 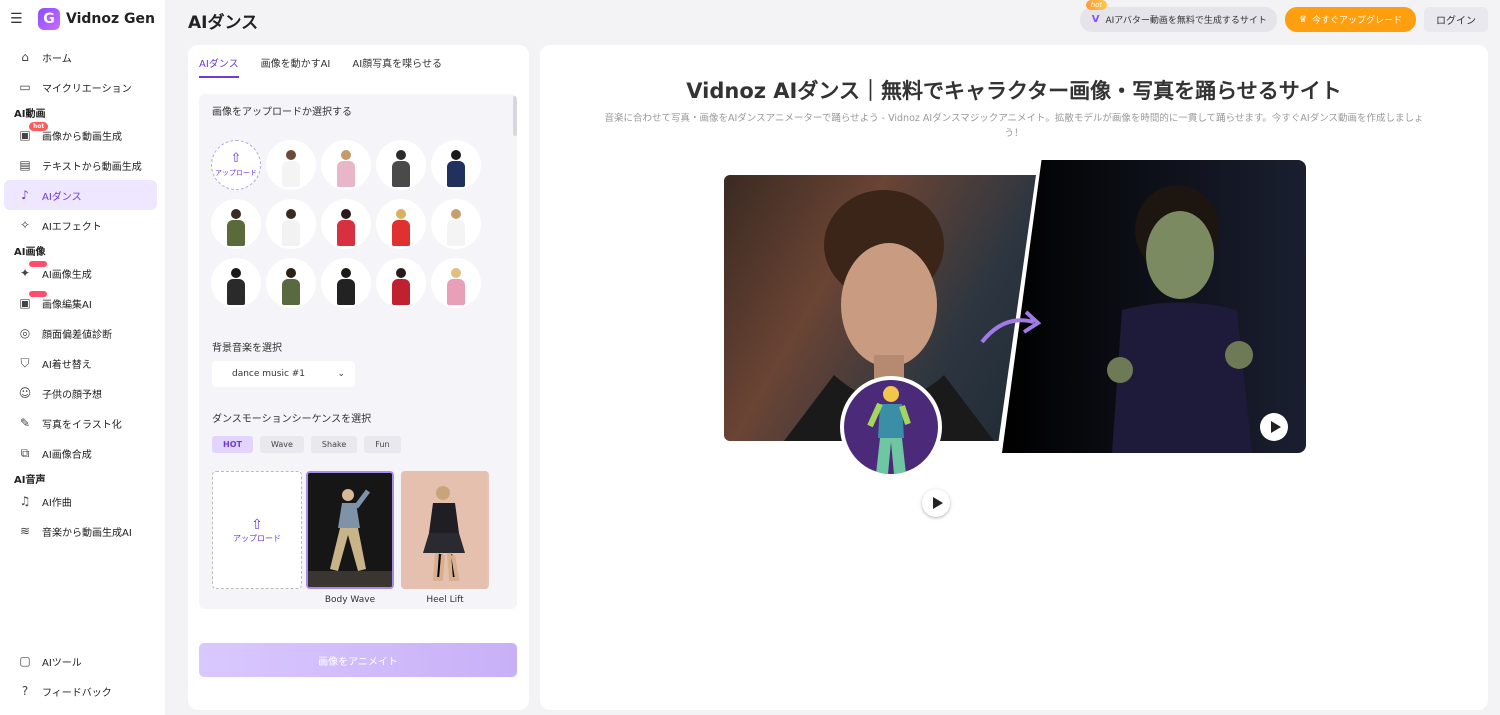 What do you see at coordinates (1096, 5) in the screenshot?
I see `hot-badge: hot` at bounding box center [1096, 5].